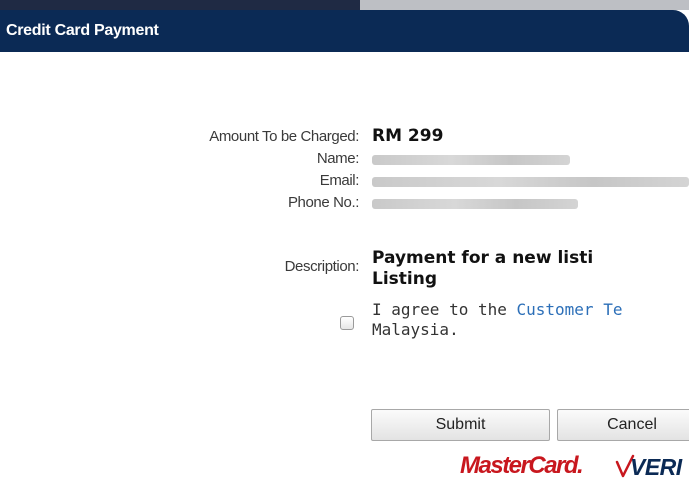 This screenshot has height=487, width=689. What do you see at coordinates (623, 425) in the screenshot?
I see `cancel-button: Cancel` at bounding box center [623, 425].